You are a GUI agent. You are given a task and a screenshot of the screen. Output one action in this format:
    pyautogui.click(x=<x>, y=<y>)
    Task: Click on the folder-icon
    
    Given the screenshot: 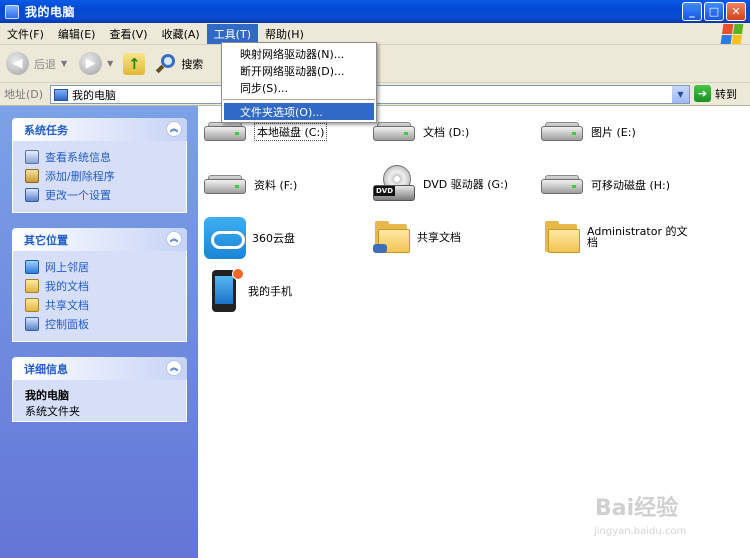 What is the action you would take?
    pyautogui.click(x=562, y=237)
    